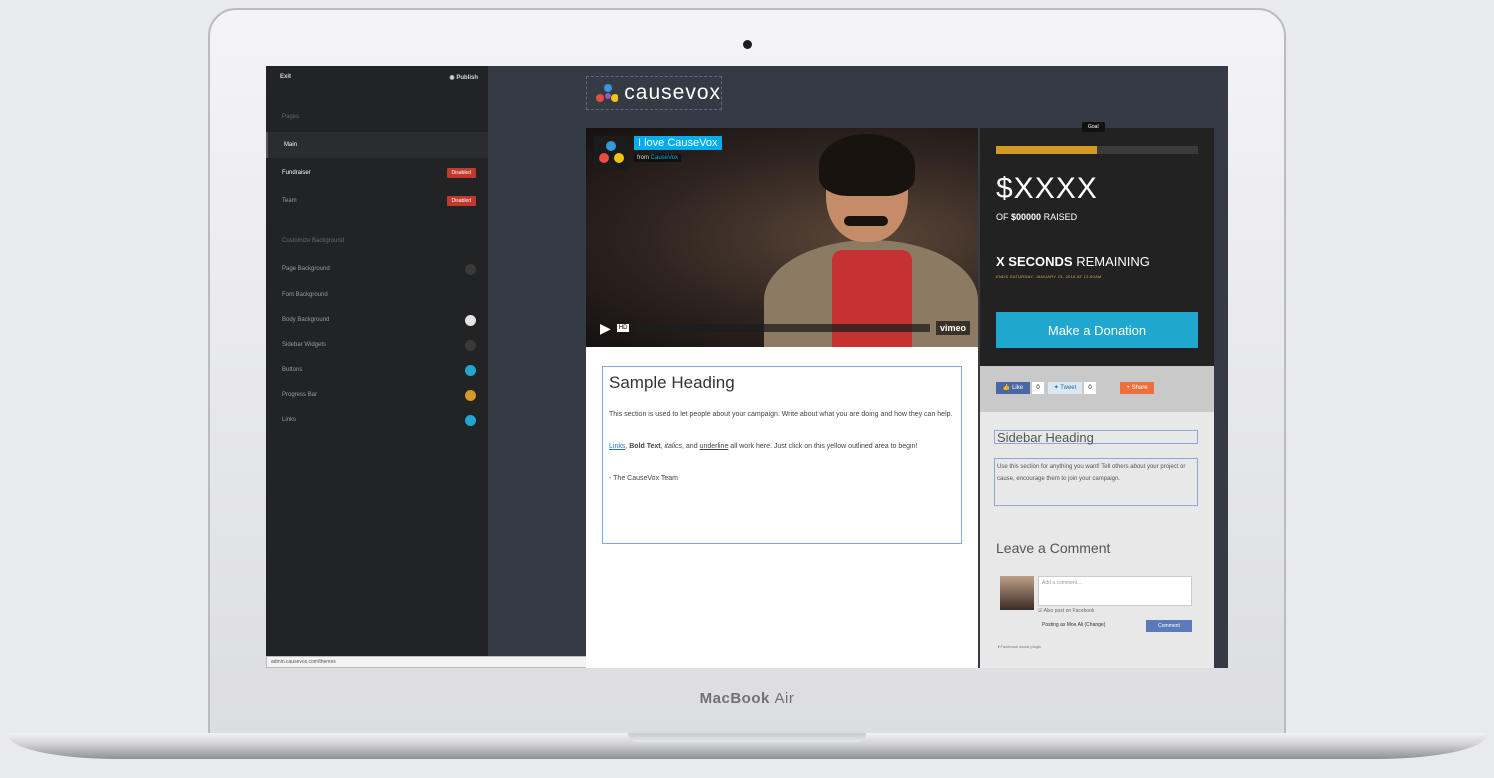 This screenshot has width=1494, height=778. I want to click on customize-font-background: Font Background, so click(377, 295).